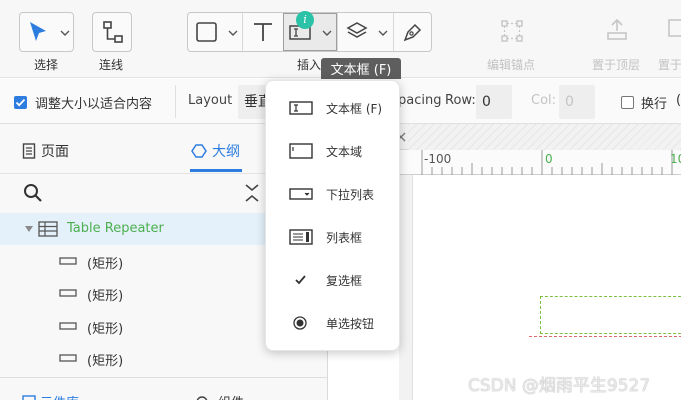 The height and width of the screenshot is (400, 681). What do you see at coordinates (226, 152) in the screenshot?
I see `tab-outline-label: 大纲` at bounding box center [226, 152].